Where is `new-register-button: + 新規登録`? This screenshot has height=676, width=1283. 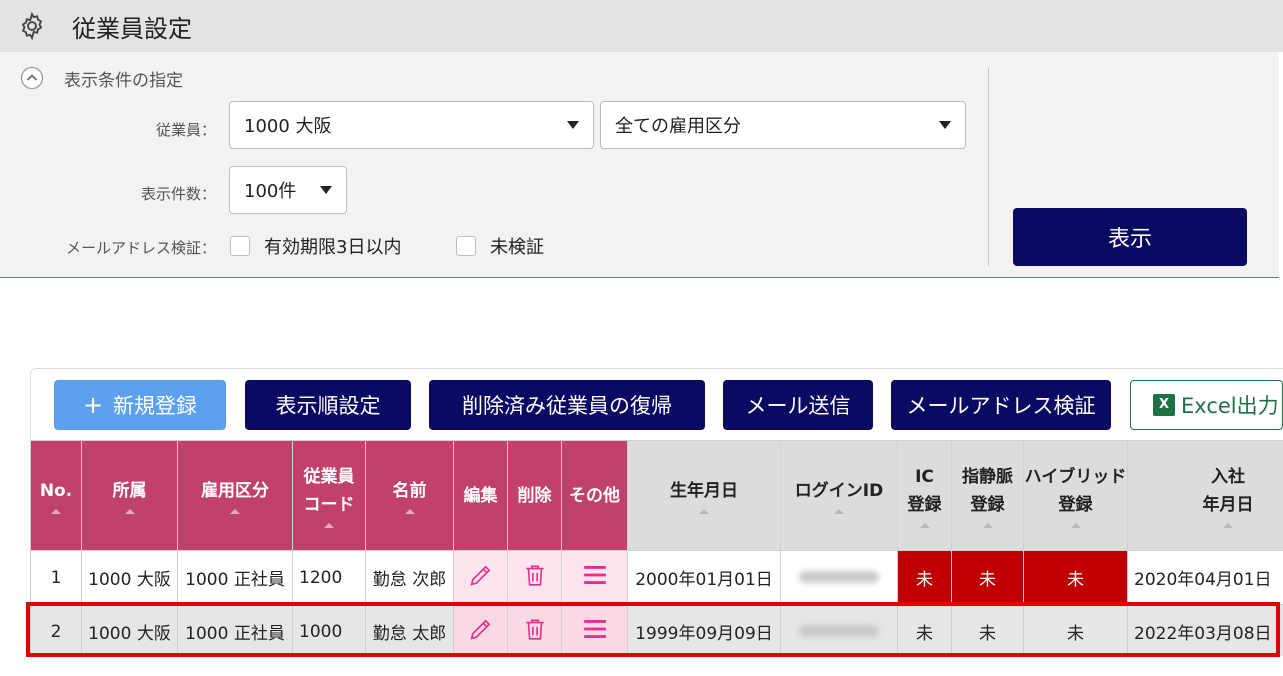
new-register-button: + 新規登録 is located at coordinates (140, 405).